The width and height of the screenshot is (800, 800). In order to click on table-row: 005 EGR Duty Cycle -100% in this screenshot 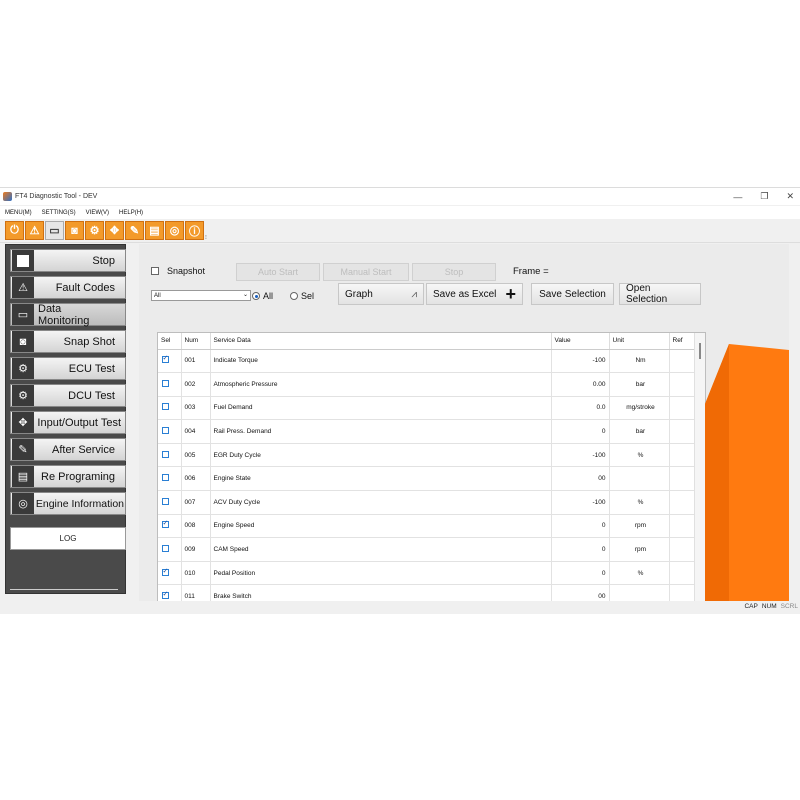, I will do `click(427, 455)`.